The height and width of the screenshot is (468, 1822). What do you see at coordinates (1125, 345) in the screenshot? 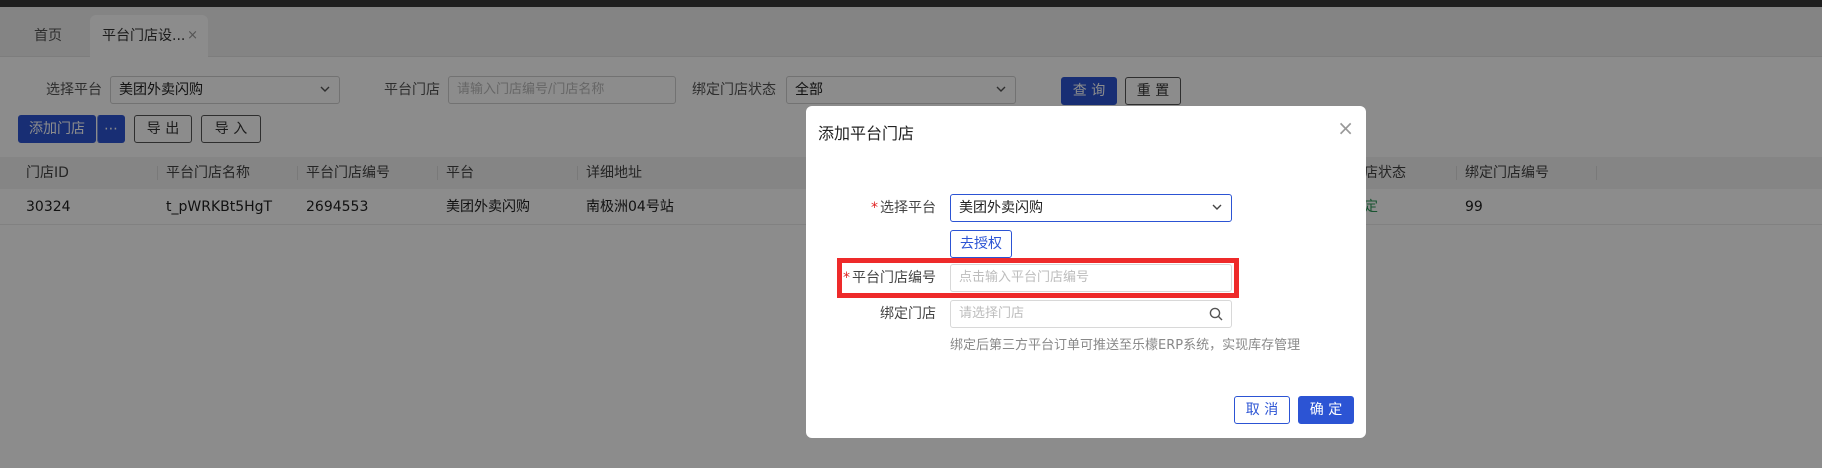
I see `bind-hint-text: 绑定后第三方平台订单可推送至乐檬ERP系统，实现库存管理` at bounding box center [1125, 345].